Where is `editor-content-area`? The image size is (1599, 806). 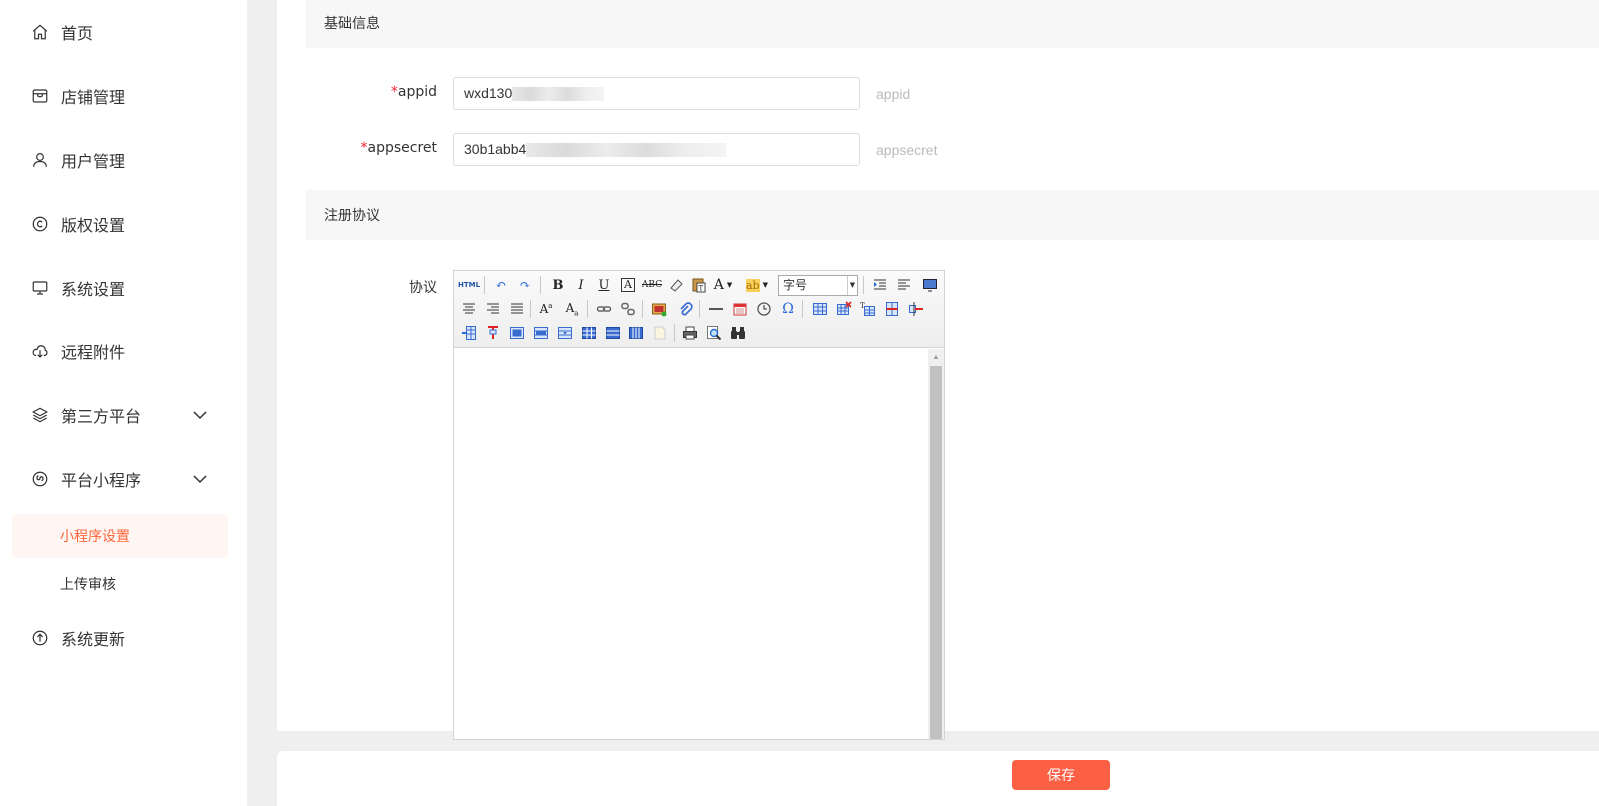
editor-content-area is located at coordinates (691, 544).